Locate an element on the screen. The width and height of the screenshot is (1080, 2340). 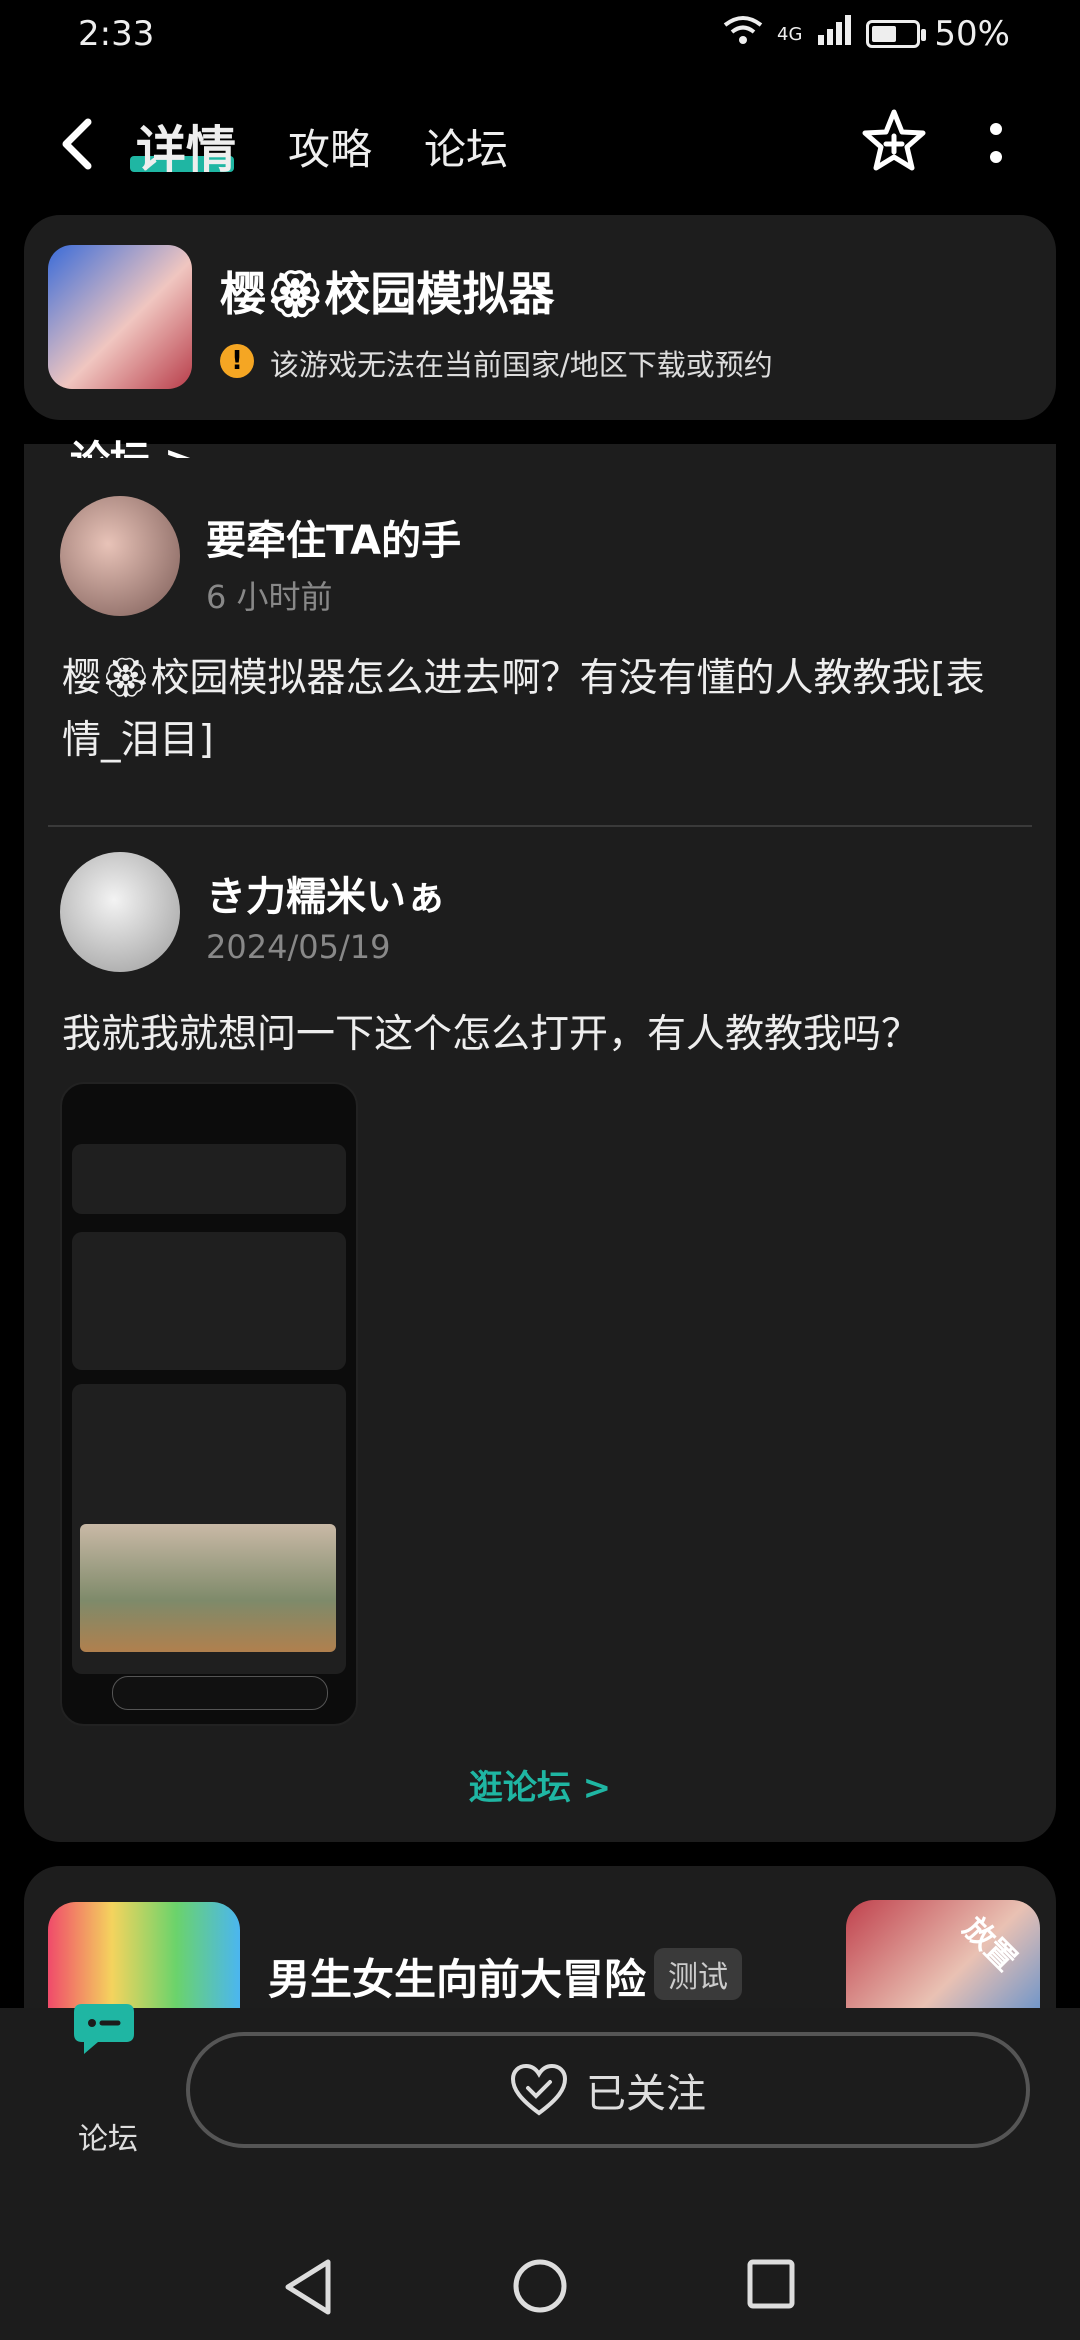
nav-recents-button is located at coordinates (771, 2286).